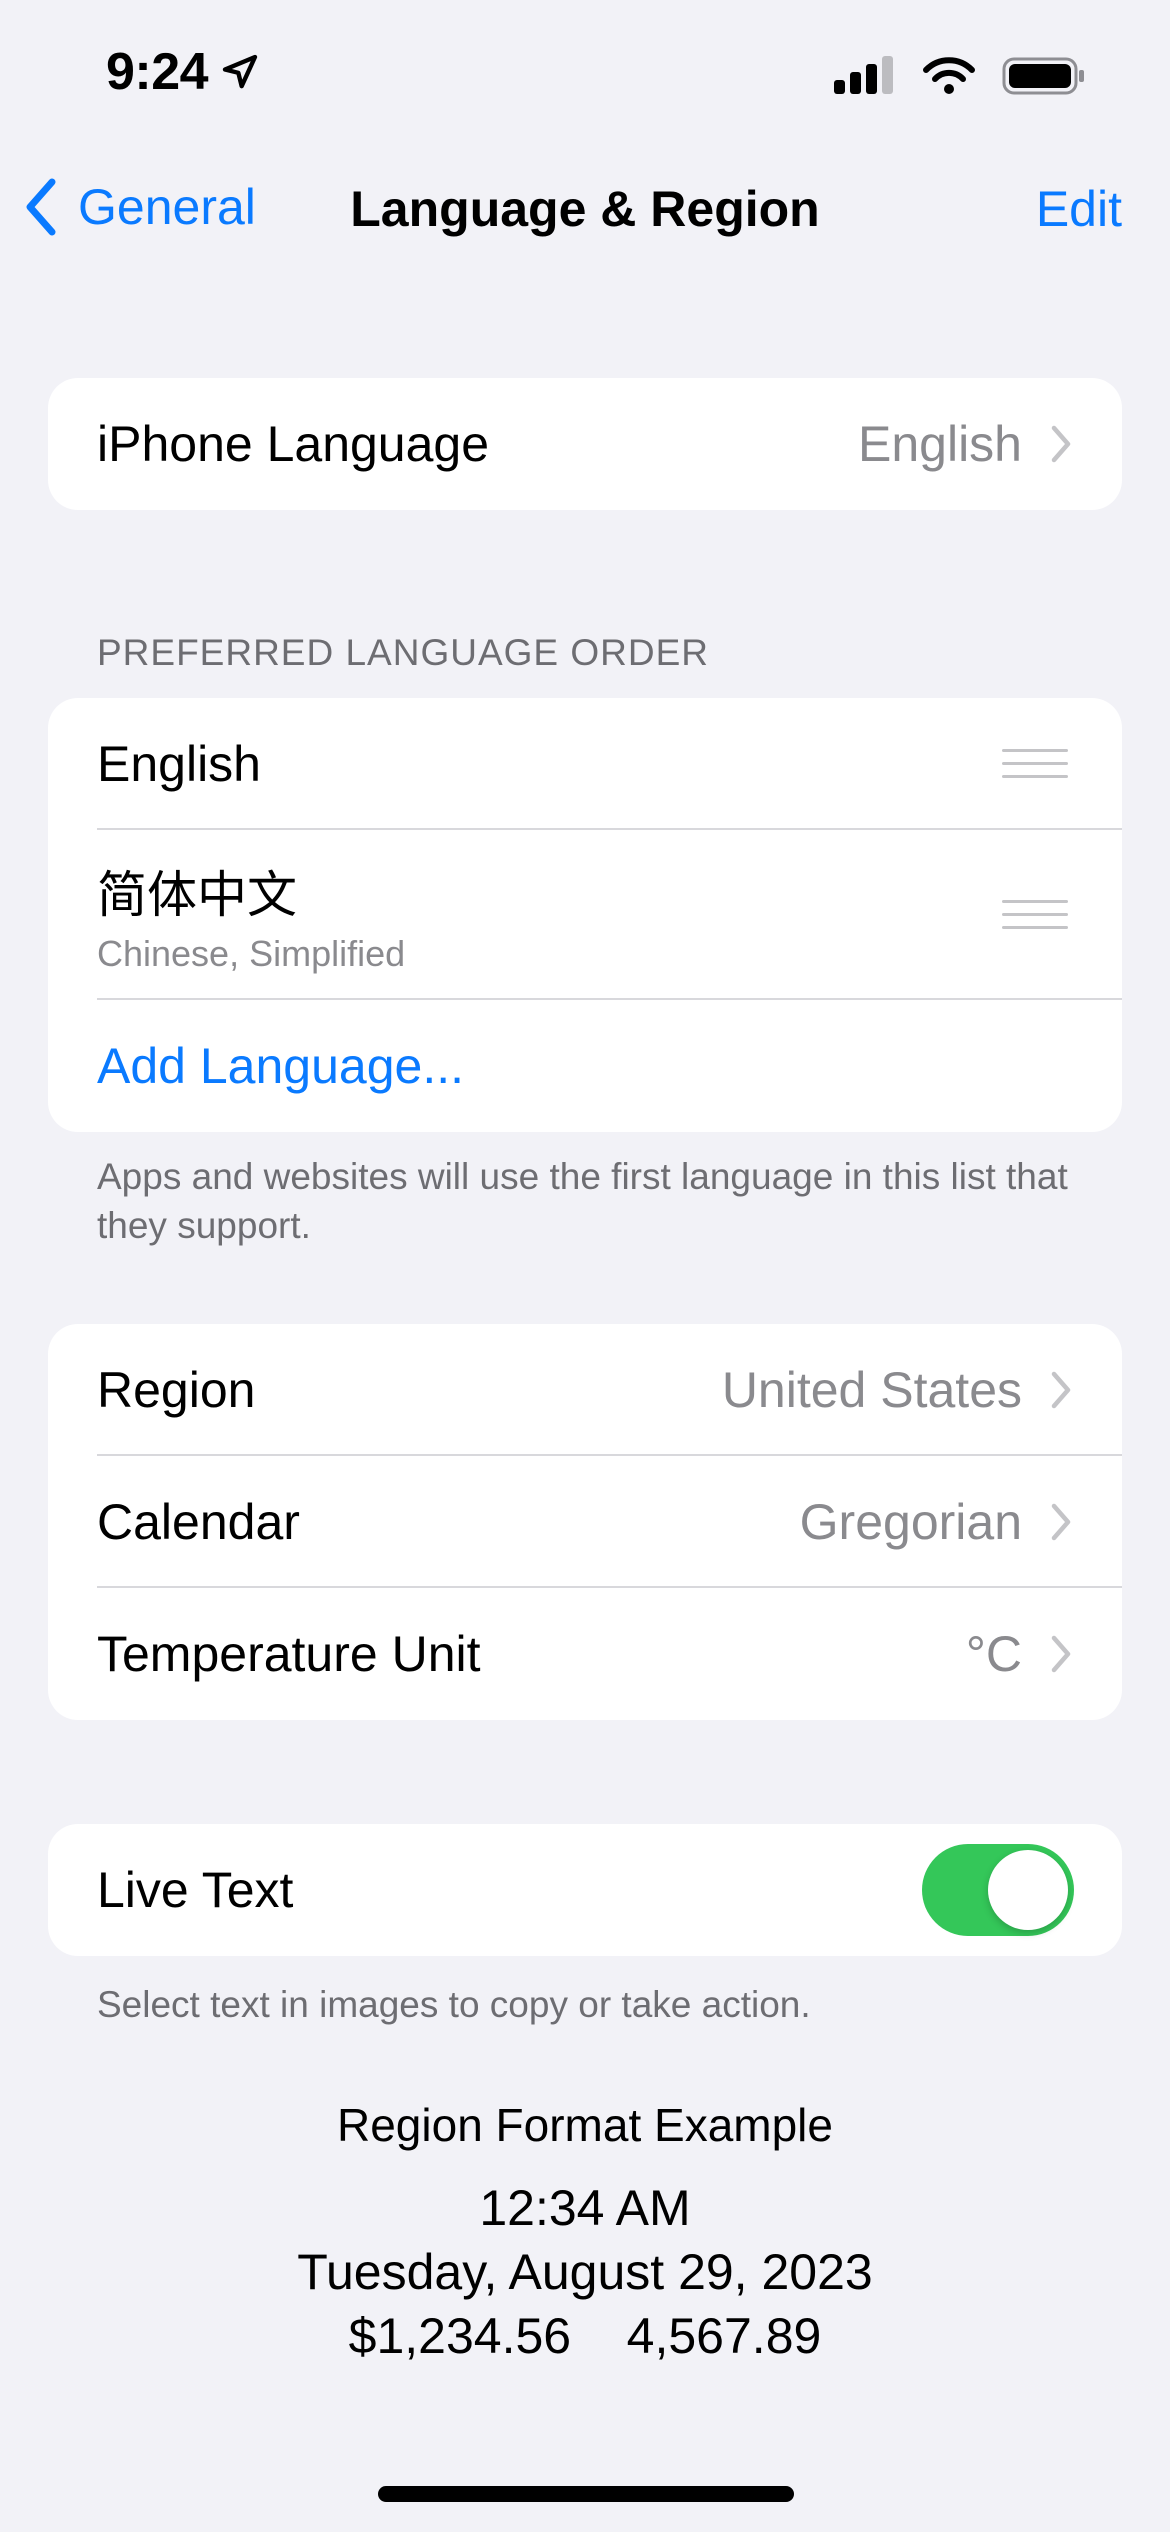  What do you see at coordinates (176, 1390) in the screenshot?
I see `region-label: Region` at bounding box center [176, 1390].